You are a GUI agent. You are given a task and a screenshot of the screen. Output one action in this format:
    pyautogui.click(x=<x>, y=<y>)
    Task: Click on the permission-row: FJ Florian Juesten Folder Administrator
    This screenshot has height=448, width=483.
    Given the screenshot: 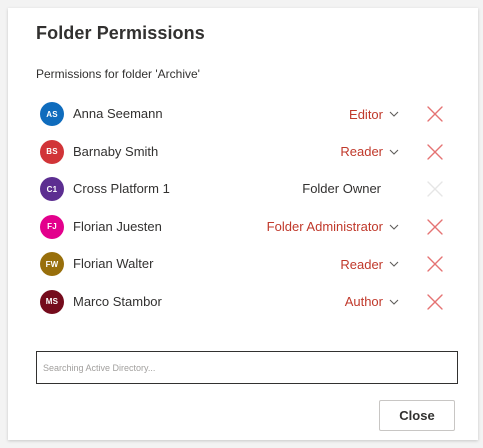 What is the action you would take?
    pyautogui.click(x=244, y=228)
    